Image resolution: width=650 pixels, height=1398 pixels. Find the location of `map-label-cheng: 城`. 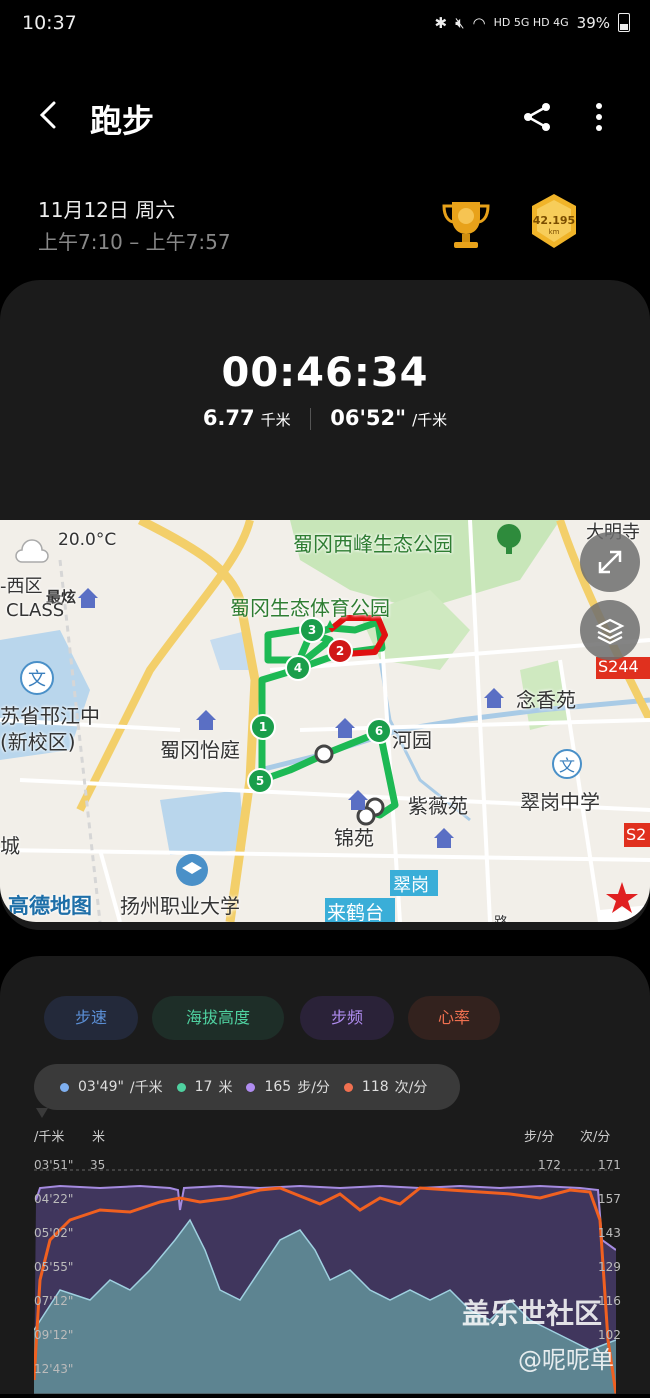

map-label-cheng: 城 is located at coordinates (10, 846).